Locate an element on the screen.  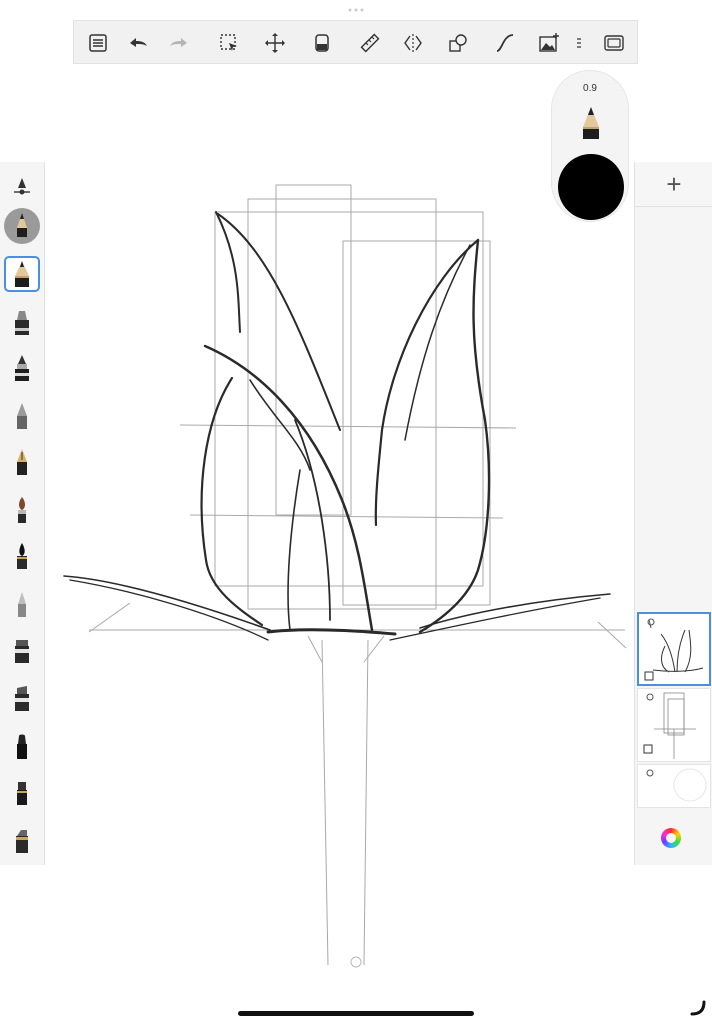
pencil-tool-icon is located at coordinates (22, 274).